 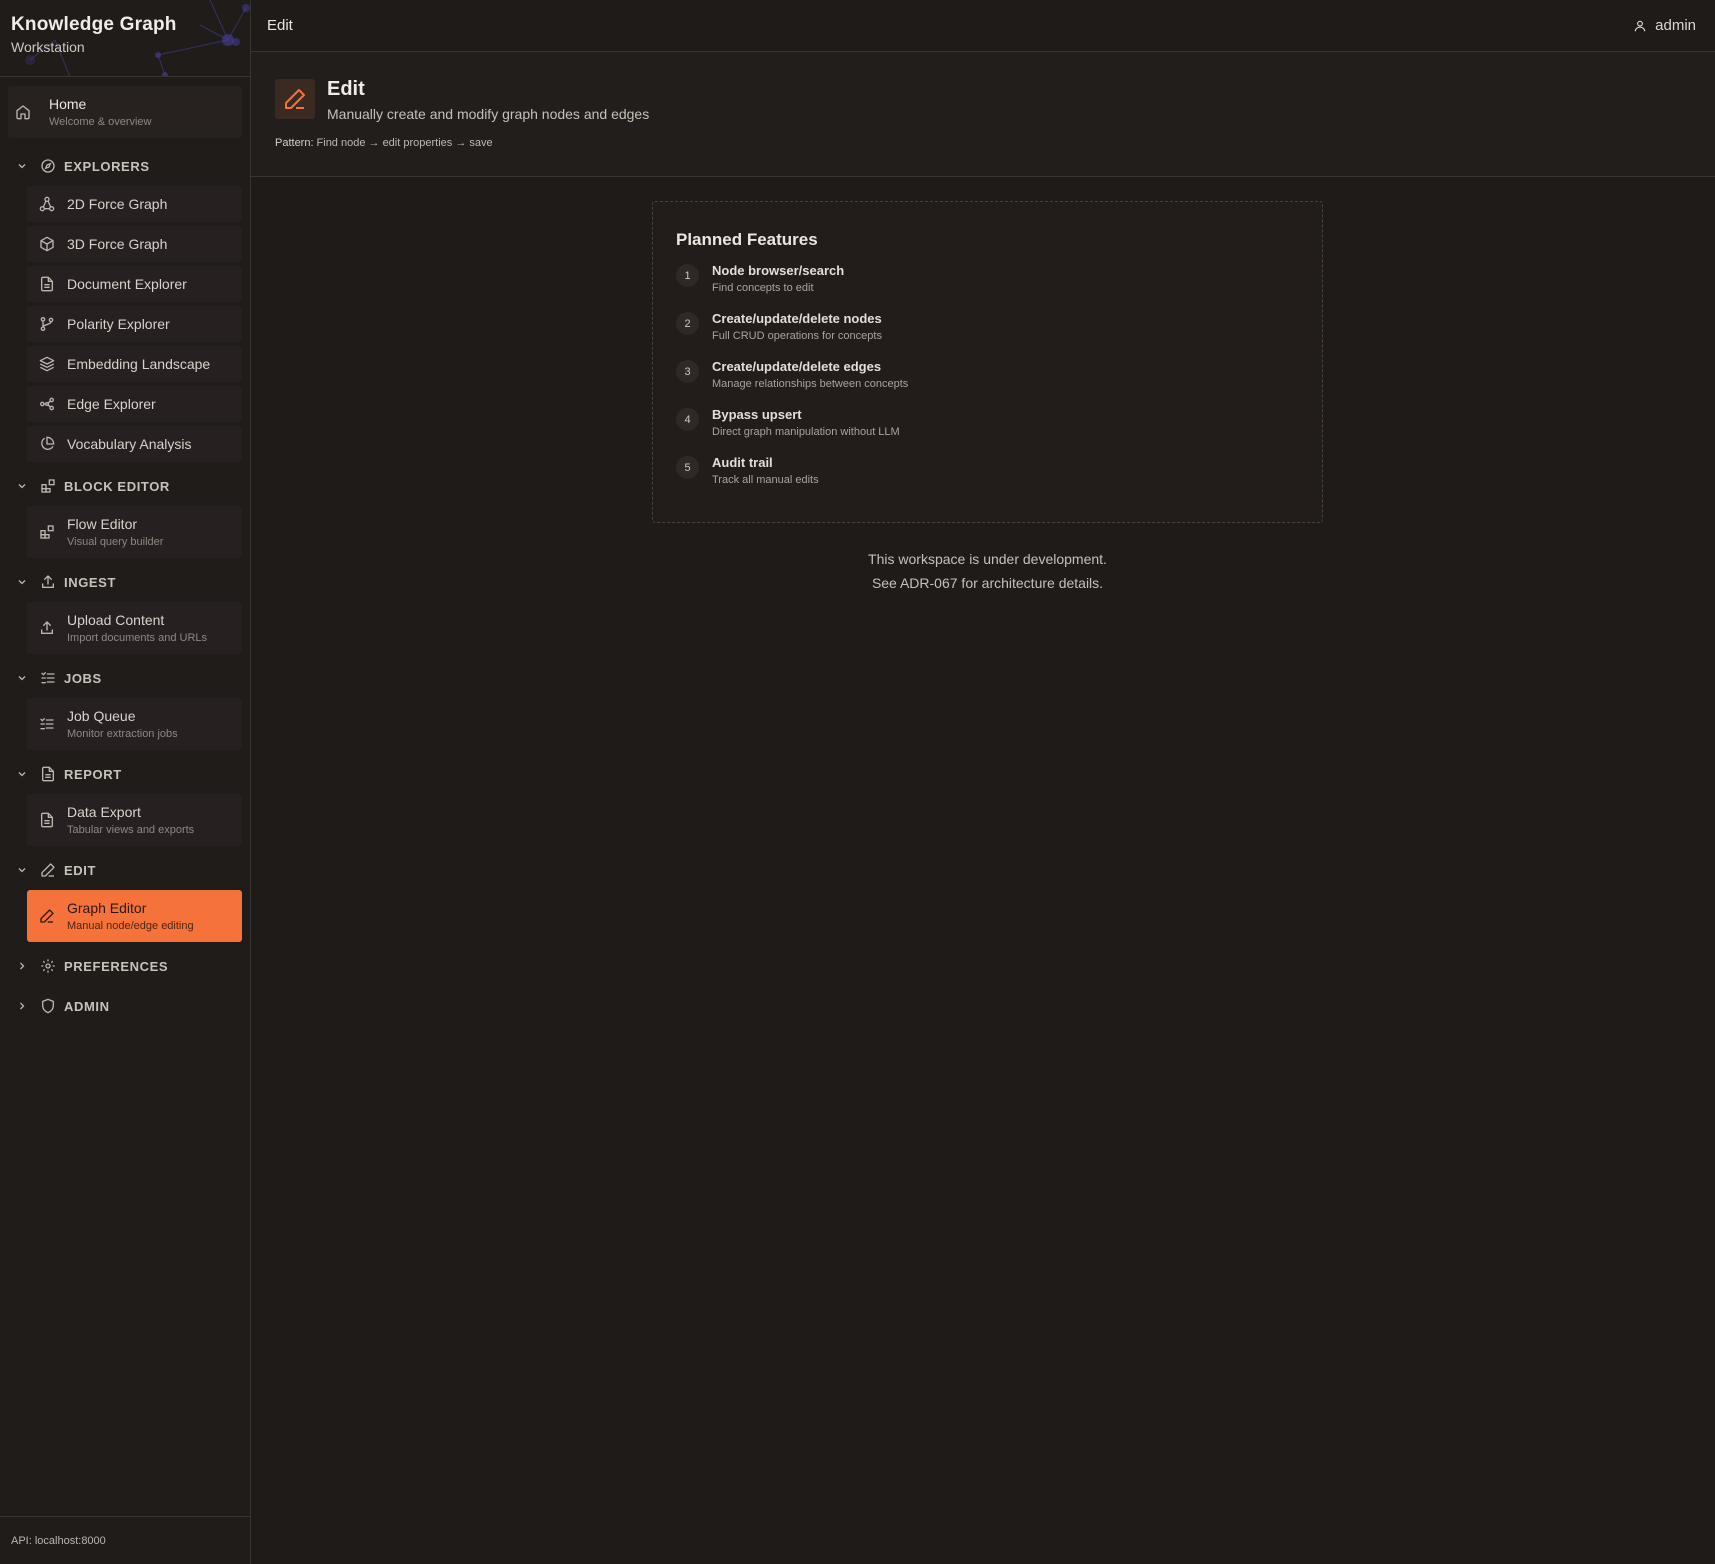 I want to click on sidebar-item-document-explorer: Document Explorer, so click(x=134, y=284).